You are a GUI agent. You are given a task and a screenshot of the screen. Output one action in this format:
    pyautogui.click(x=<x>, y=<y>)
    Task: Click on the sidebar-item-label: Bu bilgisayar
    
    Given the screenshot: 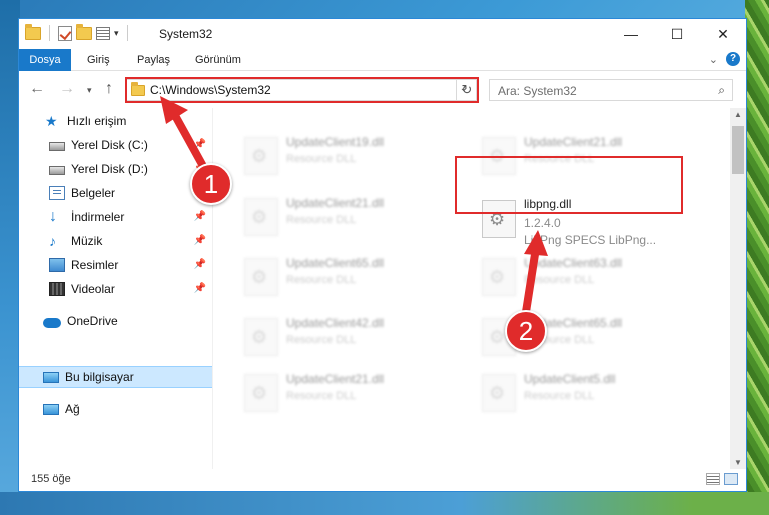 What is the action you would take?
    pyautogui.click(x=99, y=377)
    